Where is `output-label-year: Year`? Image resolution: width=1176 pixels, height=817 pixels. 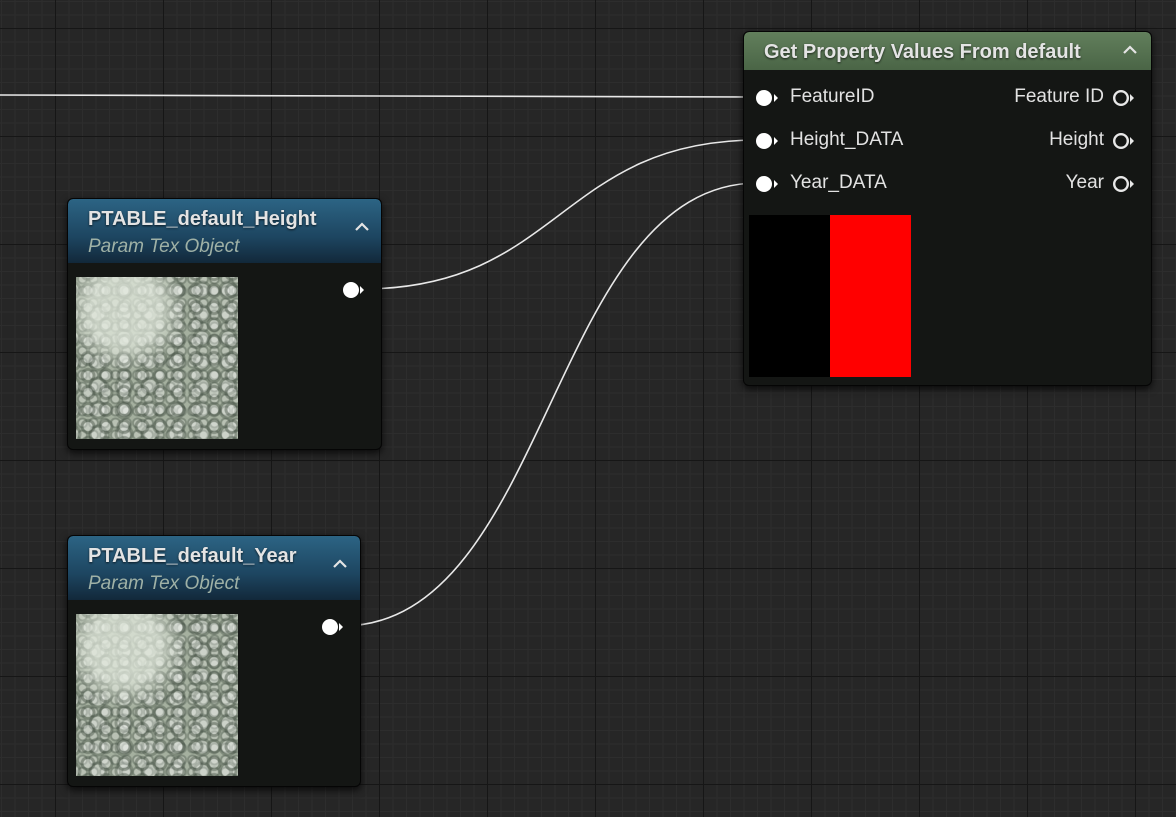
output-label-year: Year is located at coordinates (1084, 182).